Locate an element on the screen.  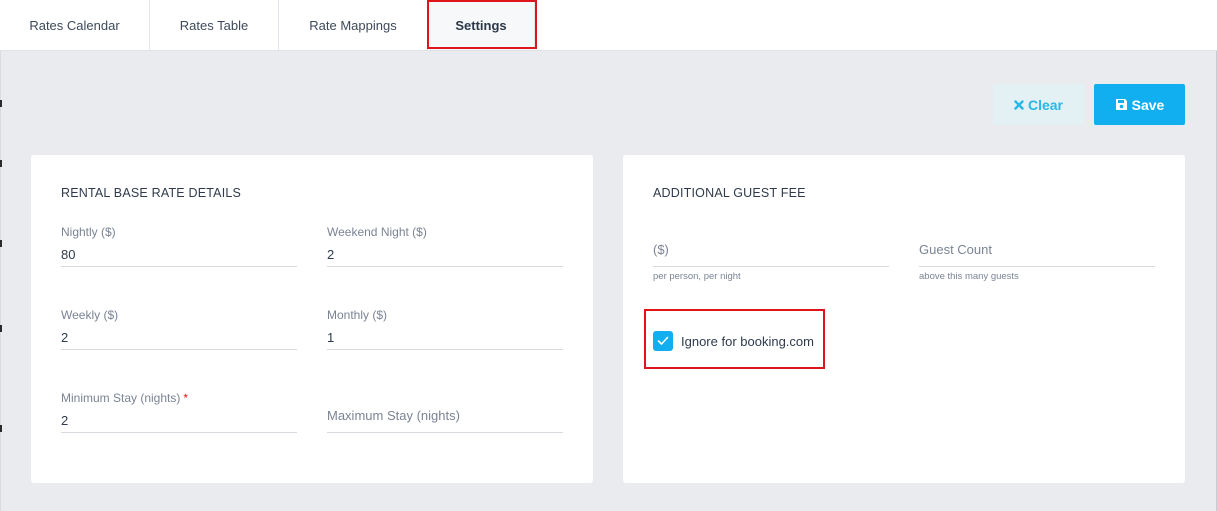
clear-button: Clear is located at coordinates (1038, 104).